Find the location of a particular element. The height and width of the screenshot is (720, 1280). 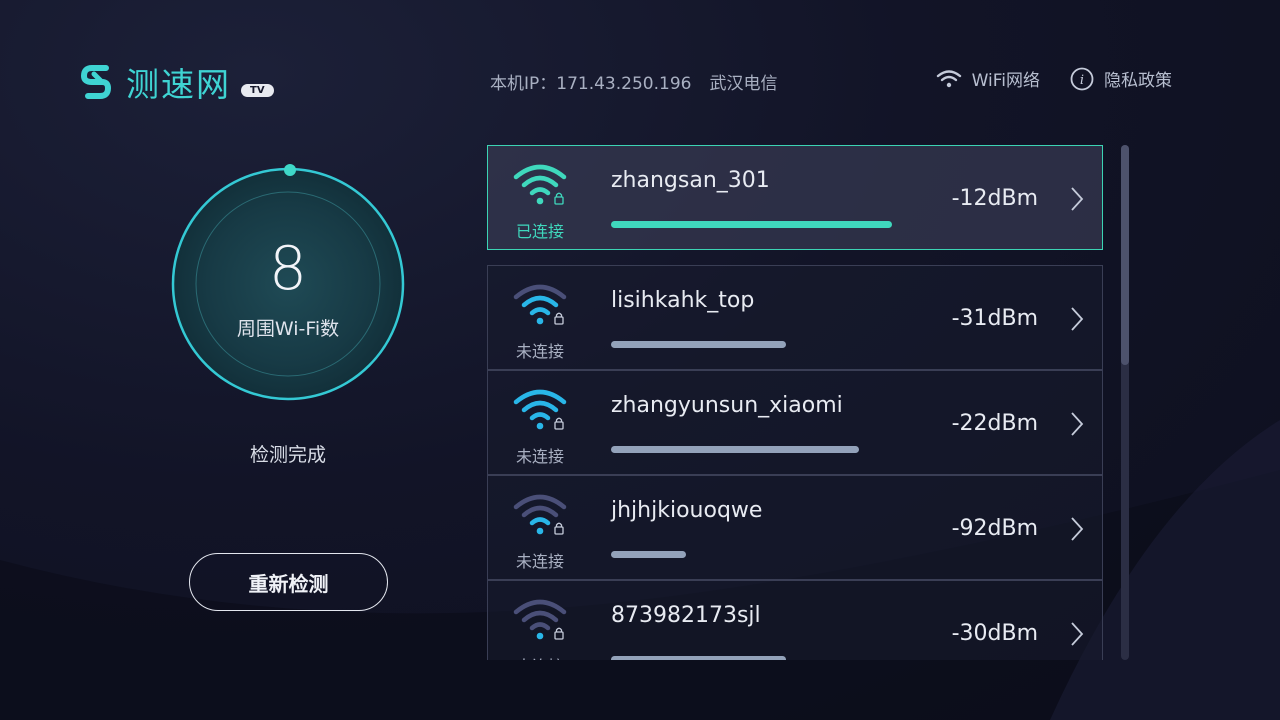

app-logo: 测速网 TV is located at coordinates (176, 82).